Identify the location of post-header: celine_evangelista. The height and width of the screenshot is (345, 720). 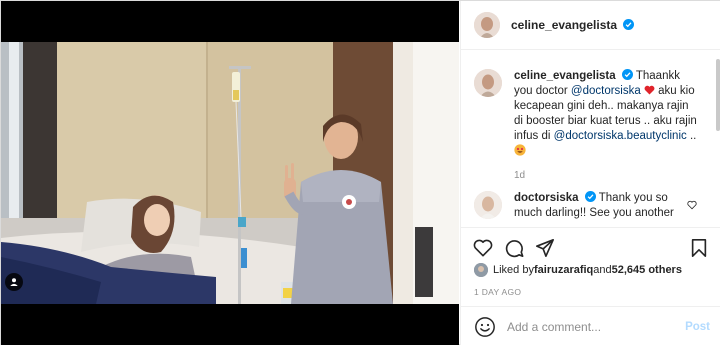
(590, 25).